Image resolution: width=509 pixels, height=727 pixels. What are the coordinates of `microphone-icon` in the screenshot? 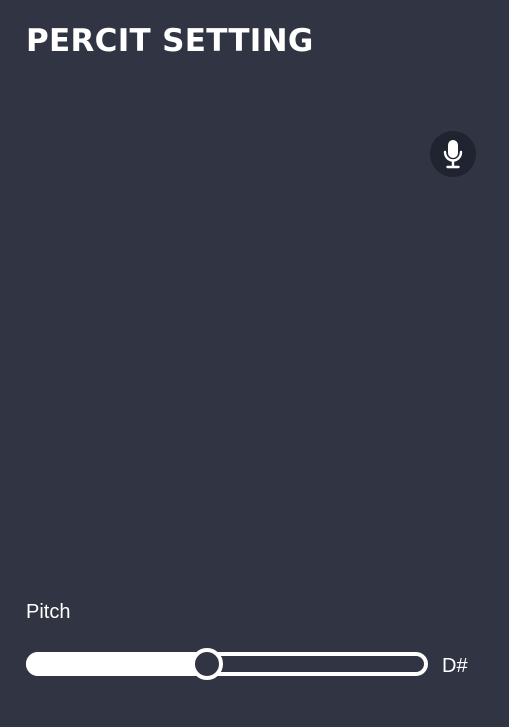 It's located at (453, 154).